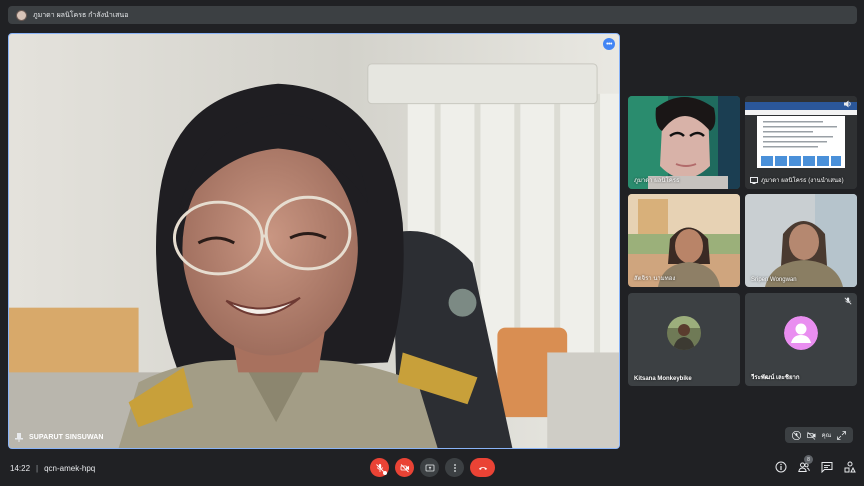 This screenshot has width=864, height=486. I want to click on camera-toggle-button, so click(404, 467).